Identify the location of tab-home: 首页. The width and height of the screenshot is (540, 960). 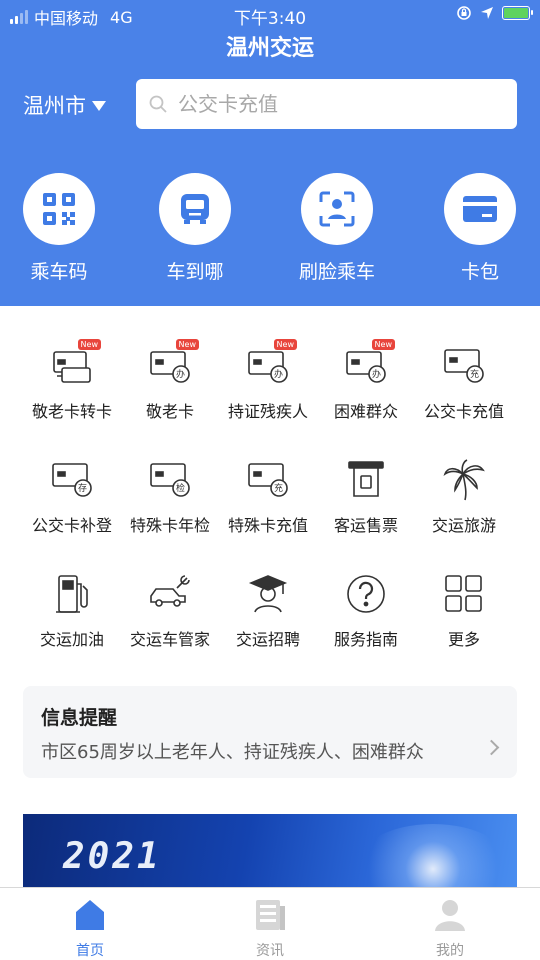
(90, 928).